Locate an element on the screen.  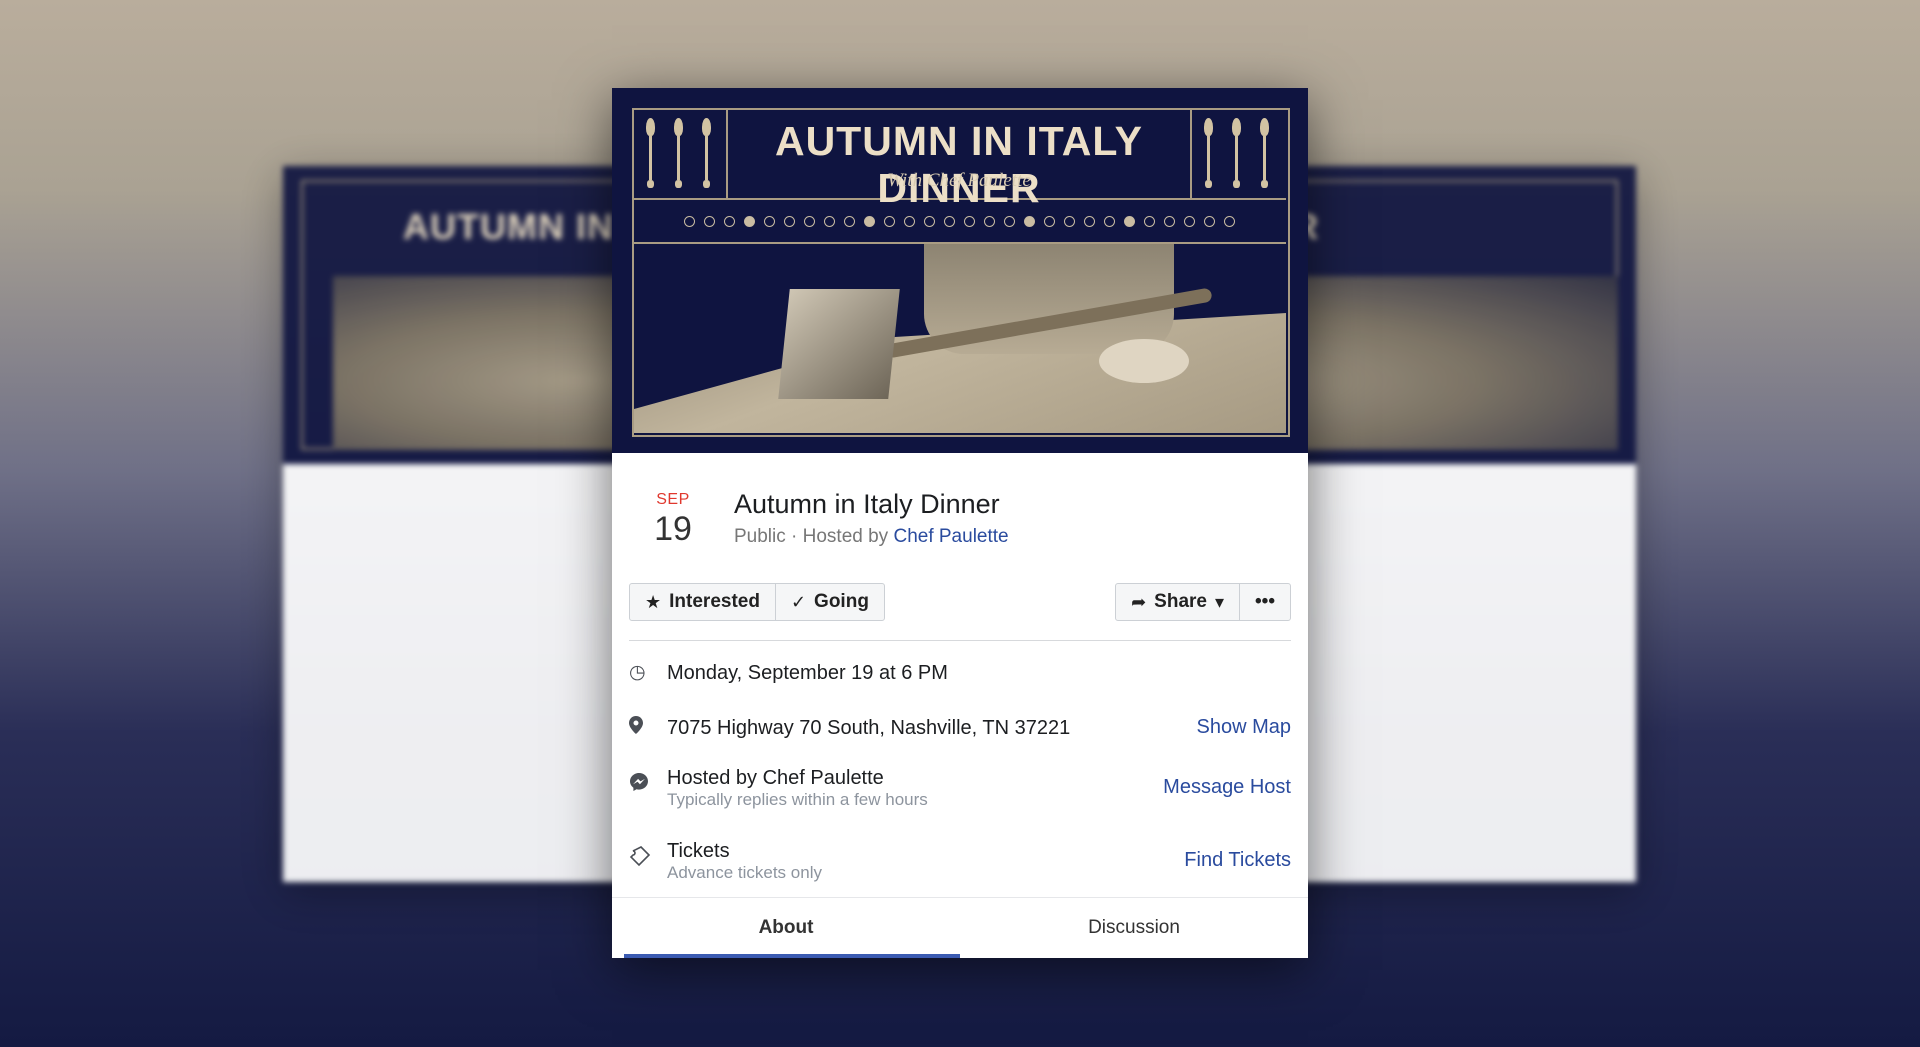
find-tickets-link: Find Tickets is located at coordinates (1237, 855).